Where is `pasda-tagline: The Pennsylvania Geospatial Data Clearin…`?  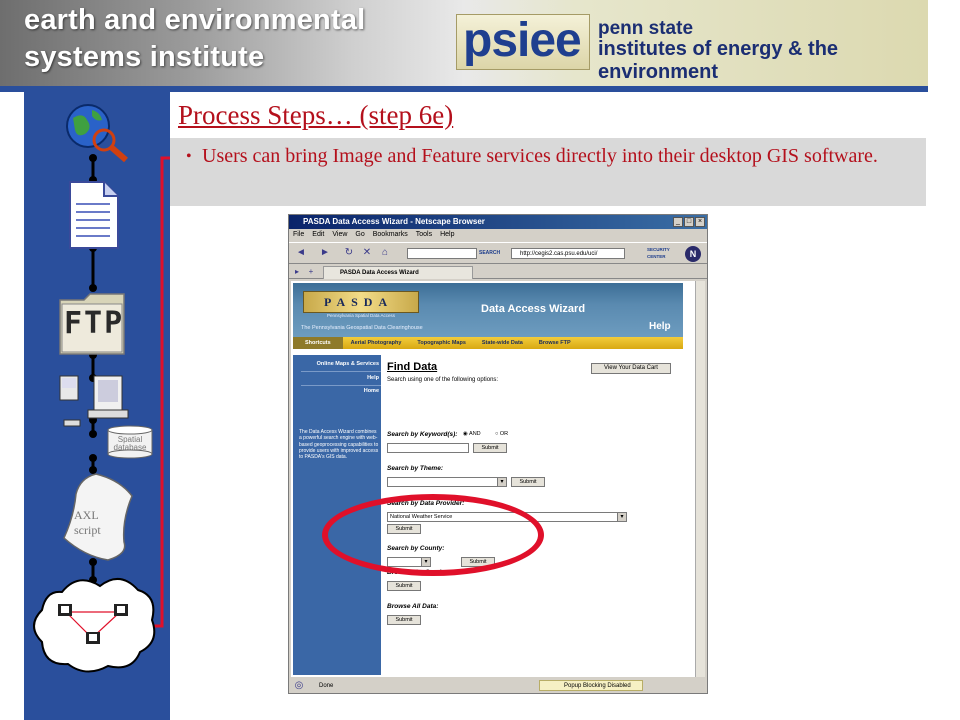 pasda-tagline: The Pennsylvania Geospatial Data Clearin… is located at coordinates (362, 328).